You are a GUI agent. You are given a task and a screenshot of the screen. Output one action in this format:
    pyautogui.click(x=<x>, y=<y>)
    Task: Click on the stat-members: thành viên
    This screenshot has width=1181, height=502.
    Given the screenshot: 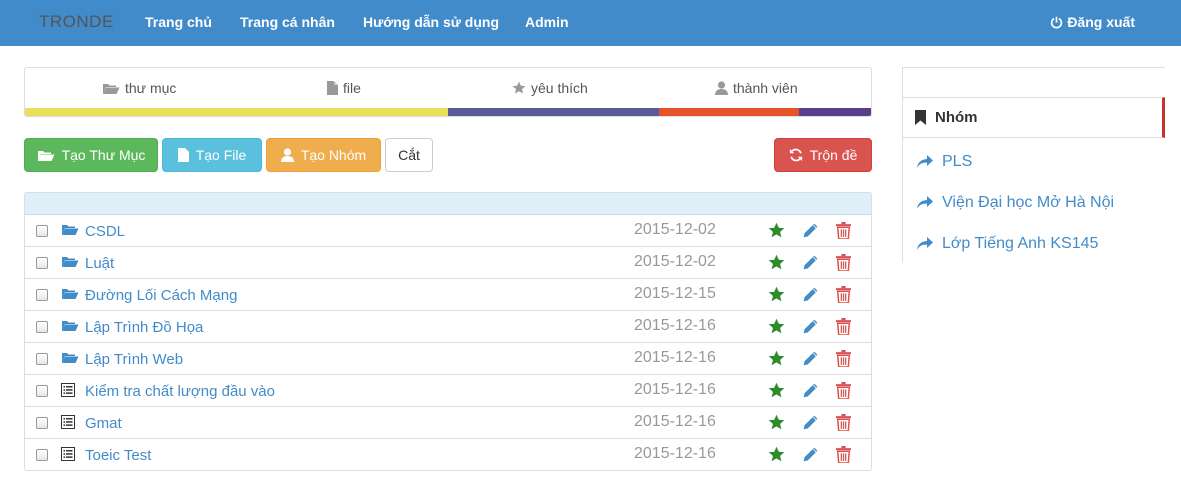 What is the action you would take?
    pyautogui.click(x=756, y=88)
    